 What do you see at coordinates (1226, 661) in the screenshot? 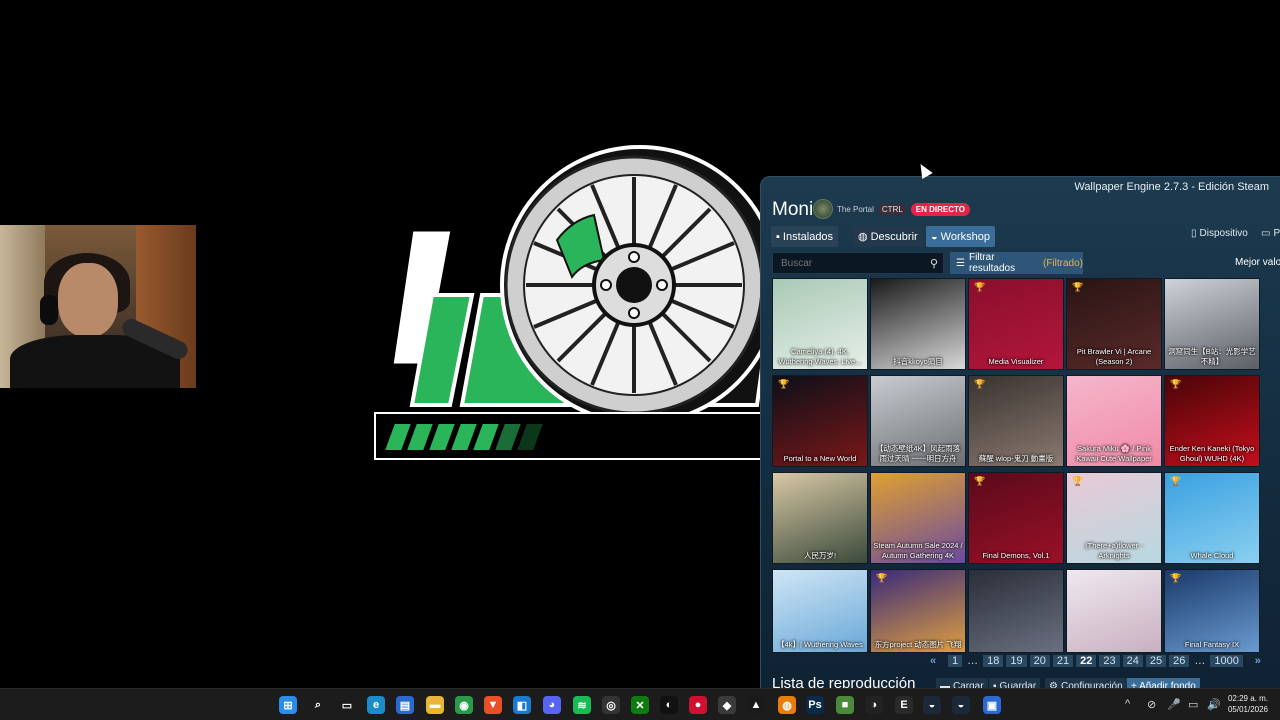
I see `page-button: 1000` at bounding box center [1226, 661].